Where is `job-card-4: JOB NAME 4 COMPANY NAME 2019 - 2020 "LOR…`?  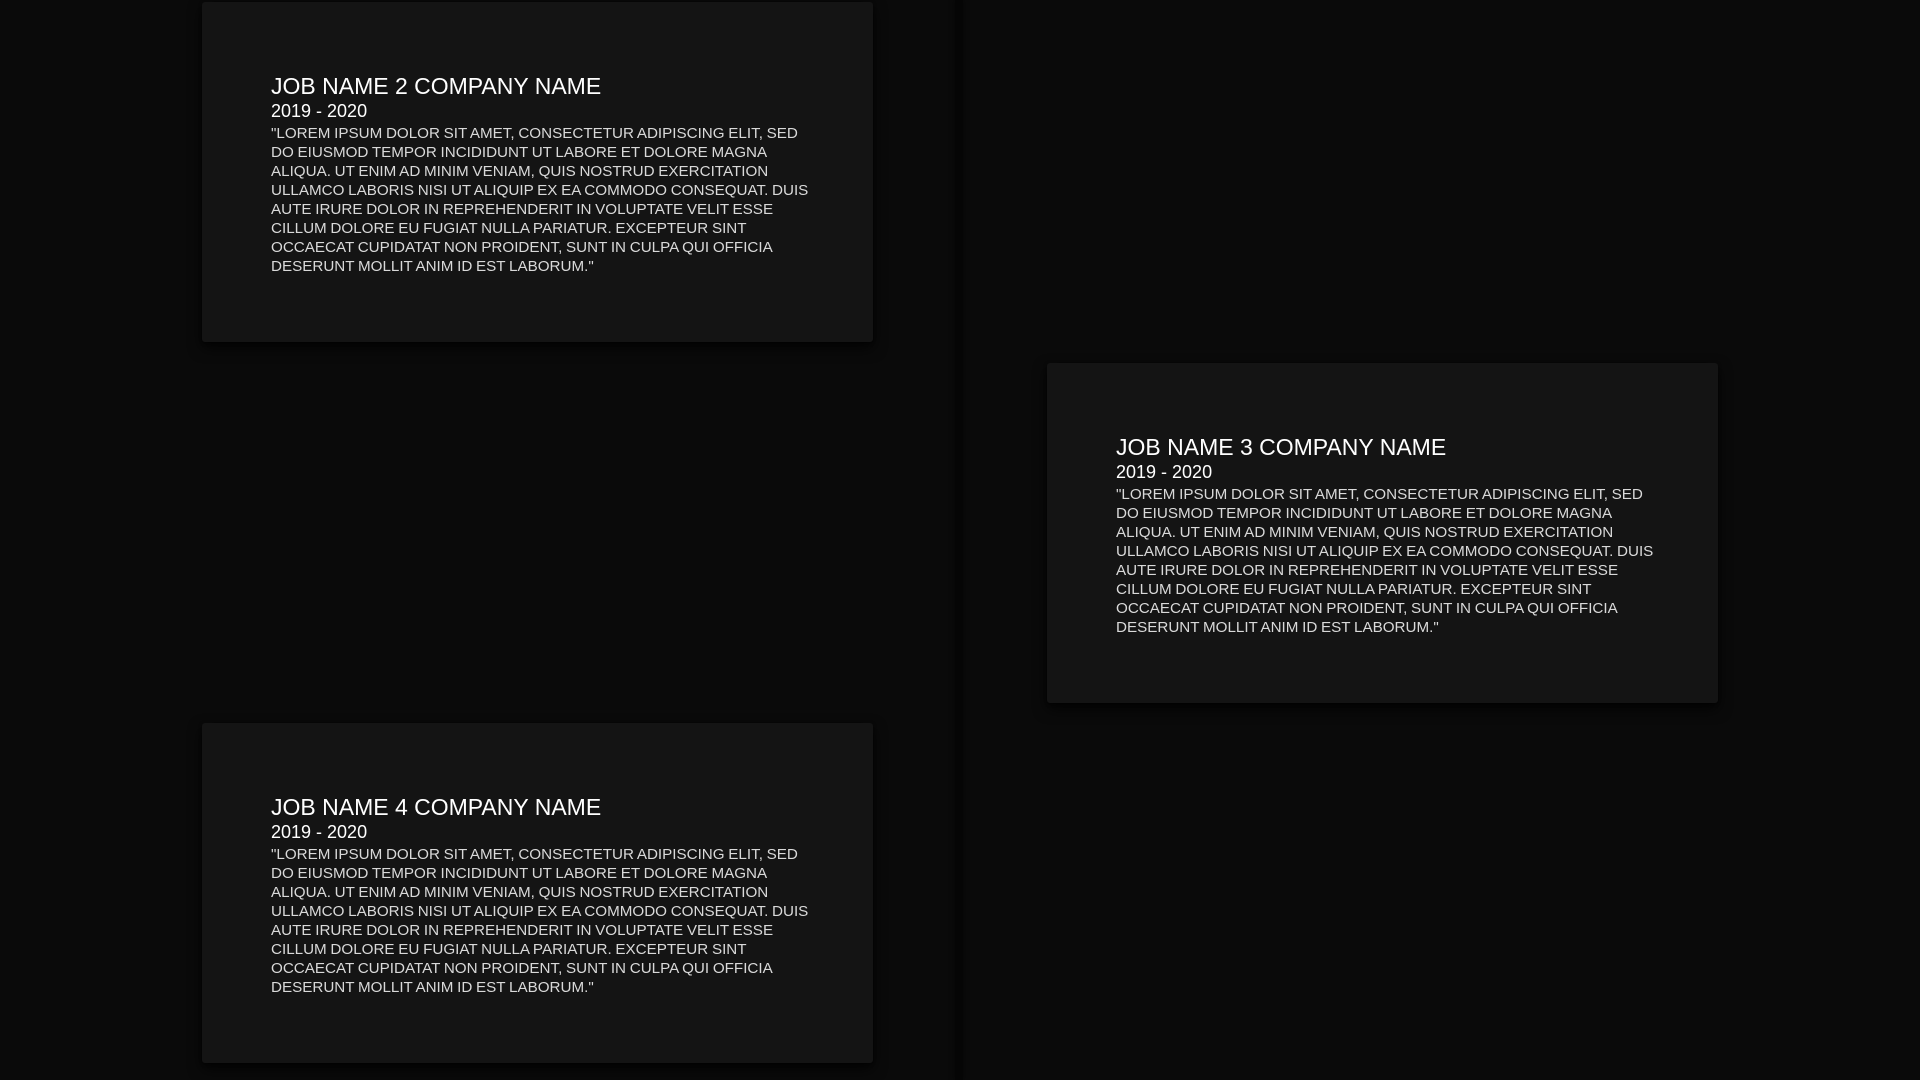
job-card-4: JOB NAME 4 COMPANY NAME 2019 - 2020 "LOR… is located at coordinates (537, 893).